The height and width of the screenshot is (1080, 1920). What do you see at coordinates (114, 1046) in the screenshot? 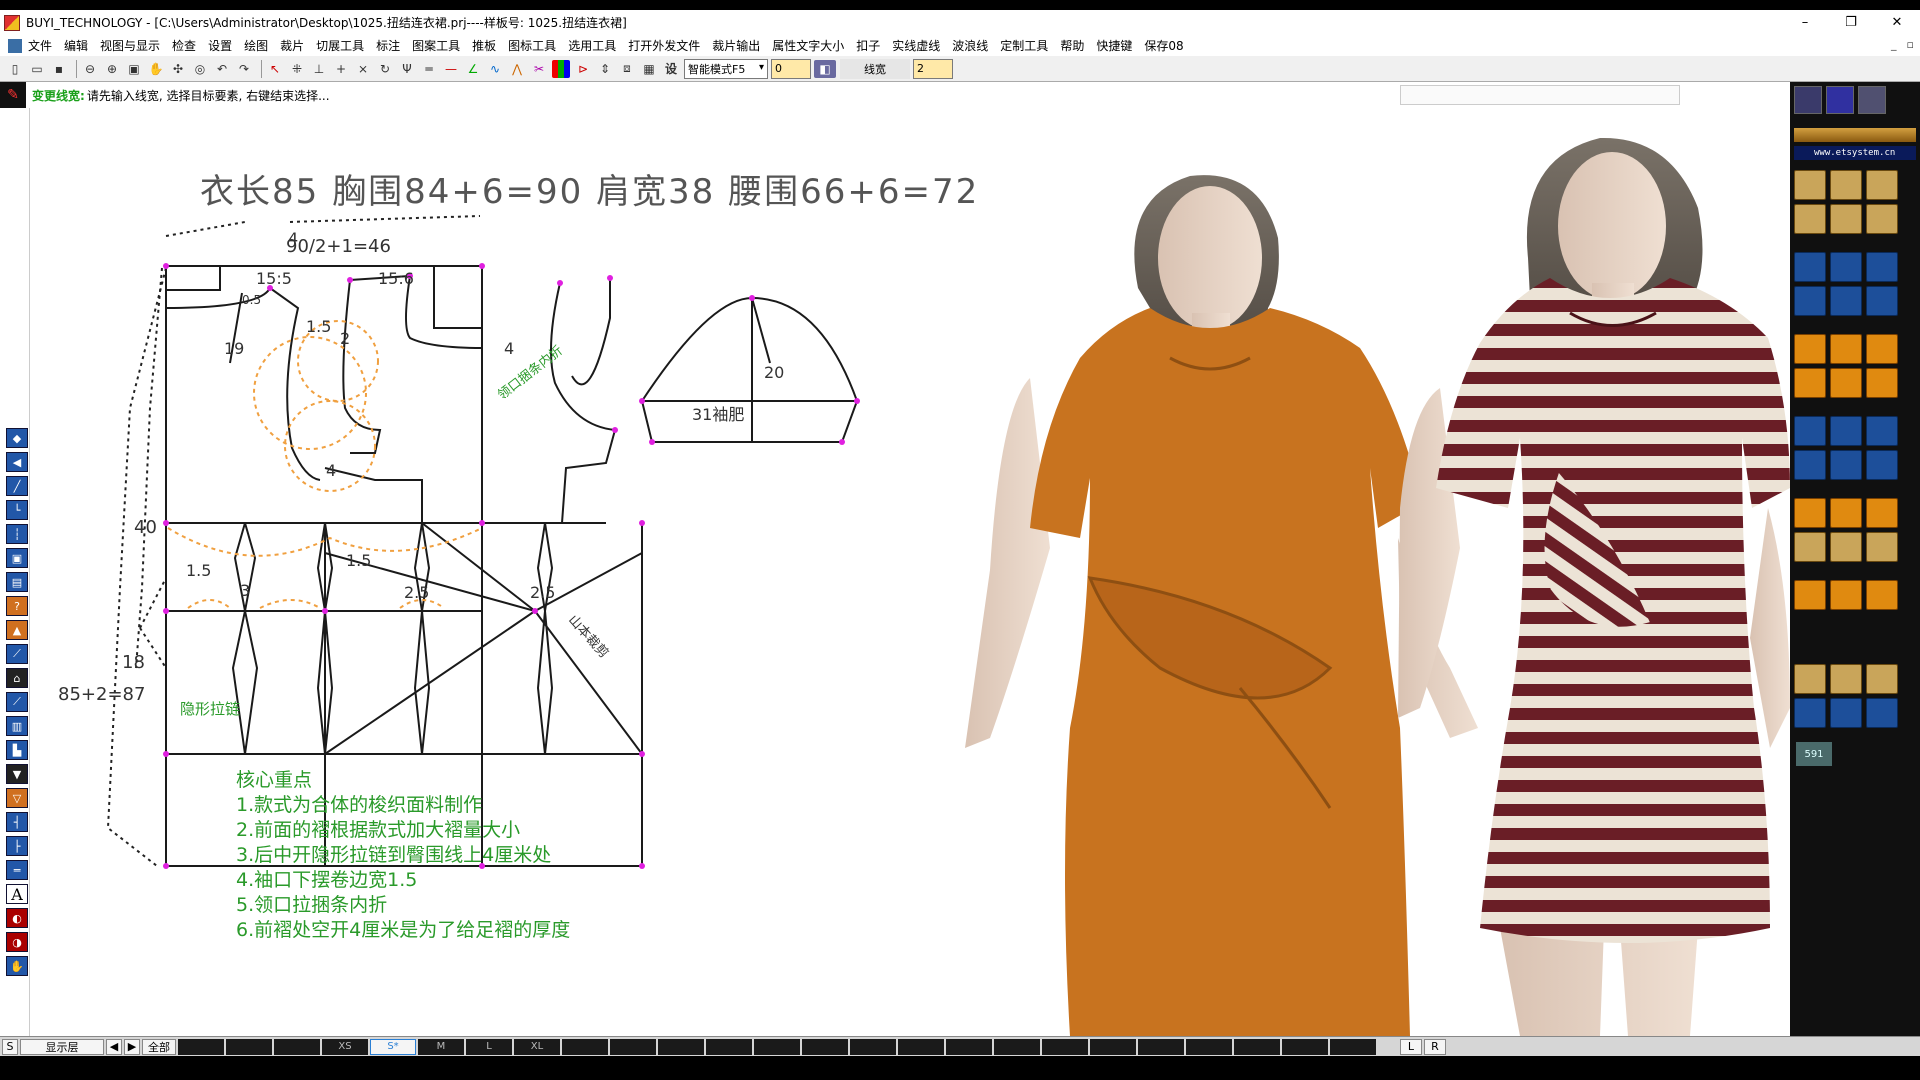
I see `prev-button: ◀` at bounding box center [114, 1046].